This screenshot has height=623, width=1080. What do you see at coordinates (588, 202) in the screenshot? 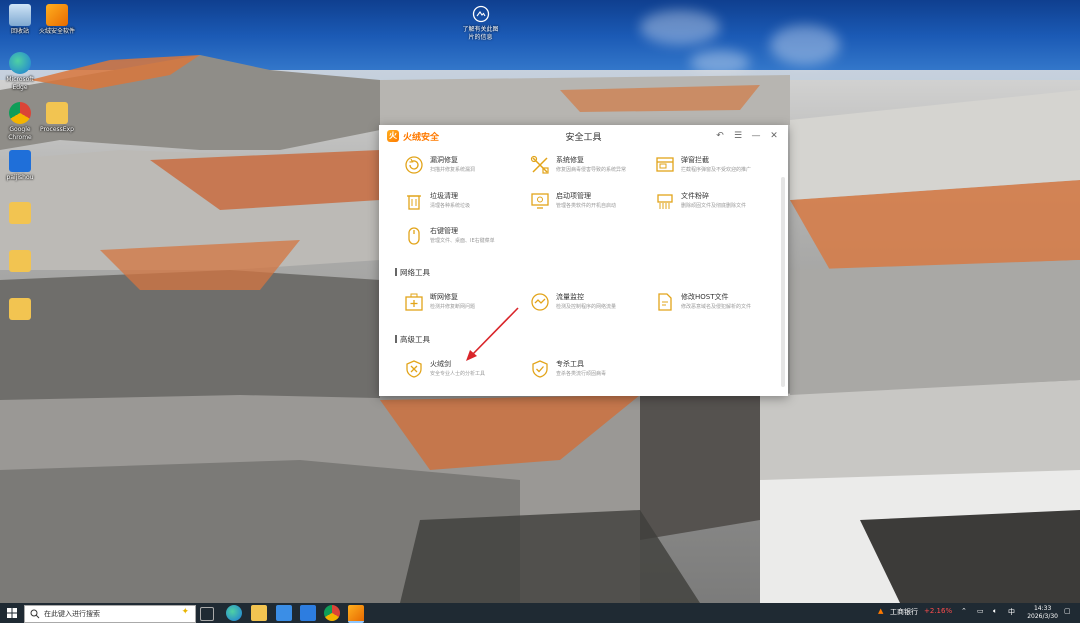
I see `tool-startup-manager: 启动项管理 管理各类软件的开机自启动` at bounding box center [588, 202].